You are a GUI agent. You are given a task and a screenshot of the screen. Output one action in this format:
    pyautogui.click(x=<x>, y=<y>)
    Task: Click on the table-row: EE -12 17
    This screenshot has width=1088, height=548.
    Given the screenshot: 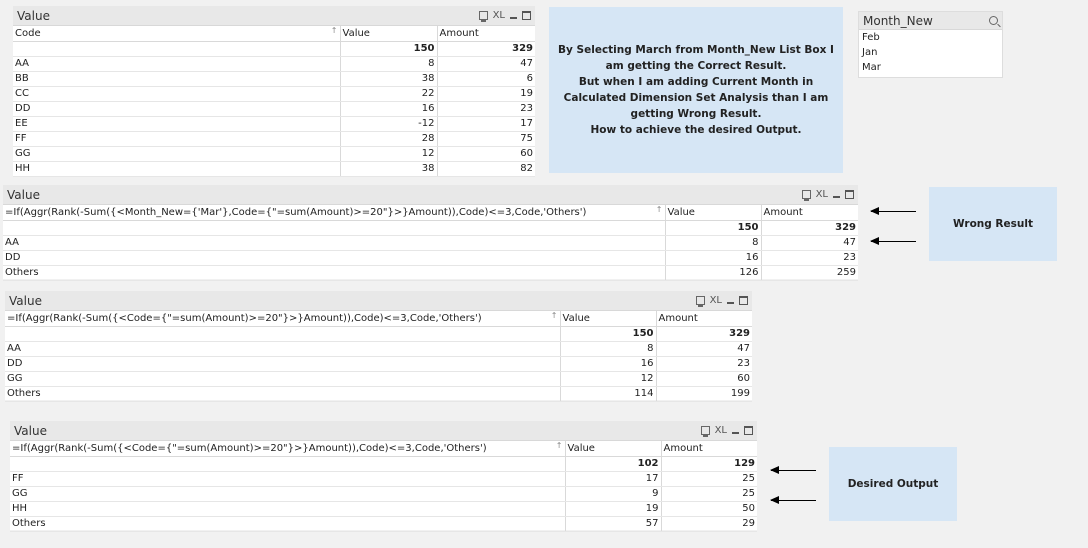 What is the action you would take?
    pyautogui.click(x=274, y=124)
    